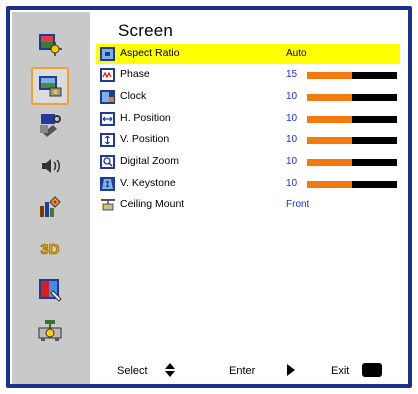 This screenshot has height=394, width=418. Describe the element at coordinates (135, 74) in the screenshot. I see `menu-item-label: Phase` at that location.